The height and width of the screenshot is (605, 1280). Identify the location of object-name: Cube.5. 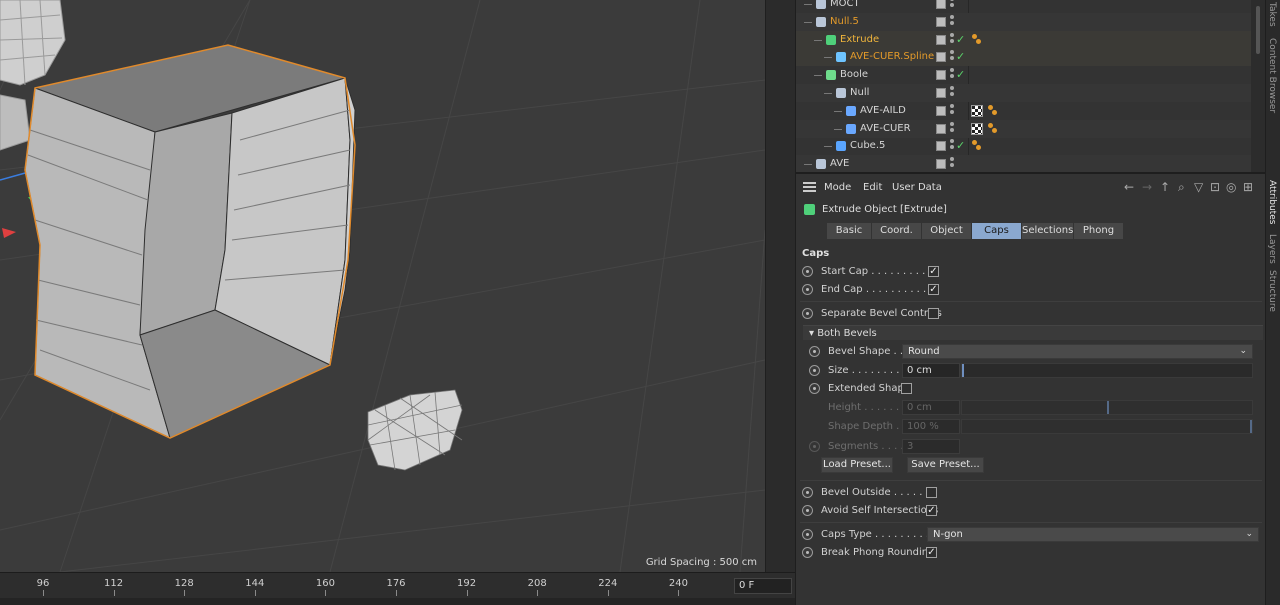
(867, 146).